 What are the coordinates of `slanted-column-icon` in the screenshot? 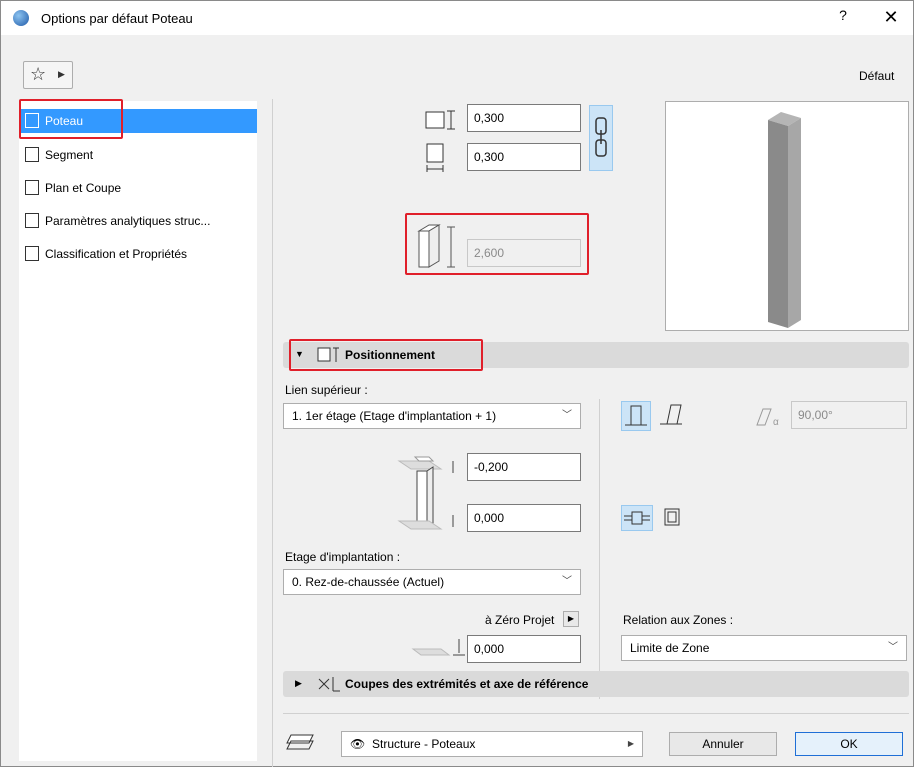 It's located at (671, 414).